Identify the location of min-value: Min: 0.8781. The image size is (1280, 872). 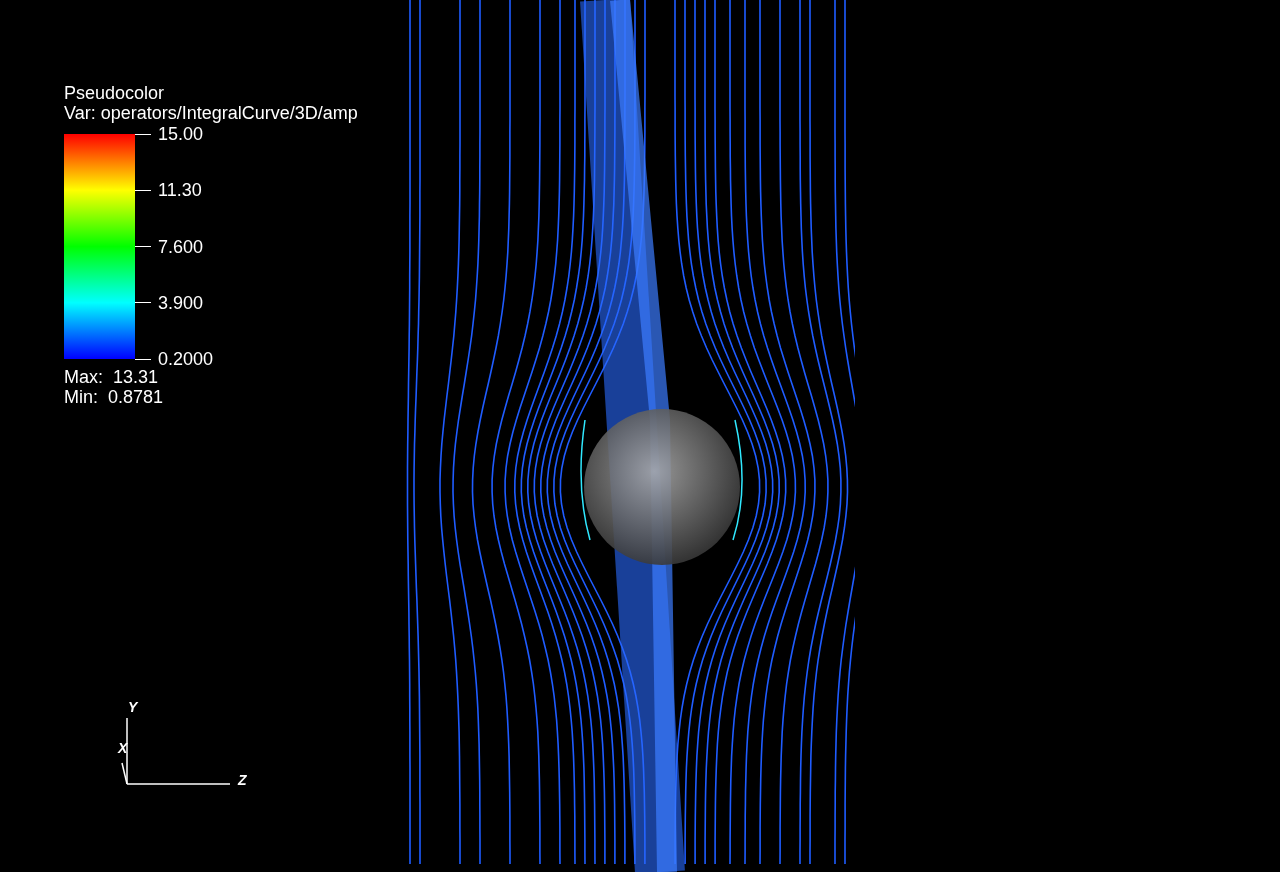
(114, 397).